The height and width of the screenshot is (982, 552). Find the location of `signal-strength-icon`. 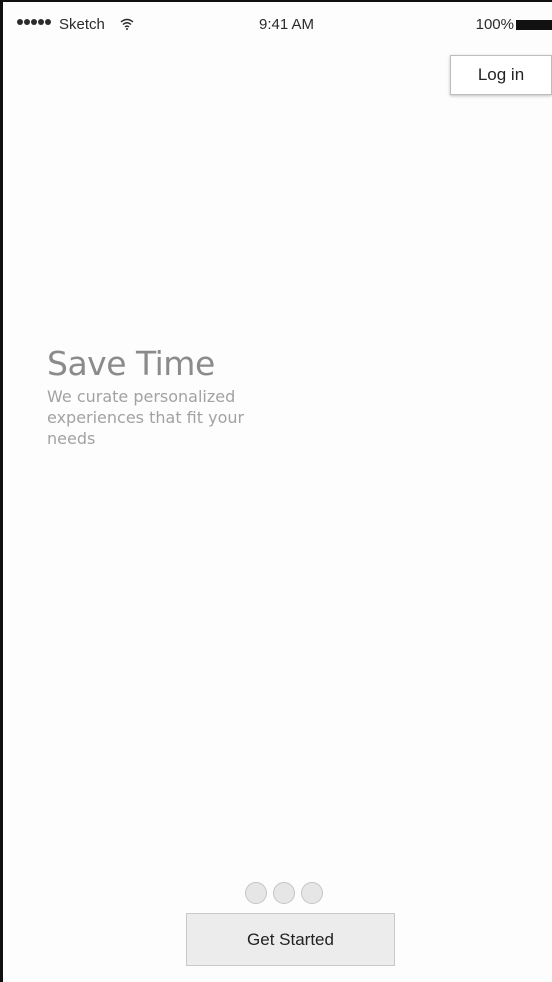

signal-strength-icon is located at coordinates (34, 22).